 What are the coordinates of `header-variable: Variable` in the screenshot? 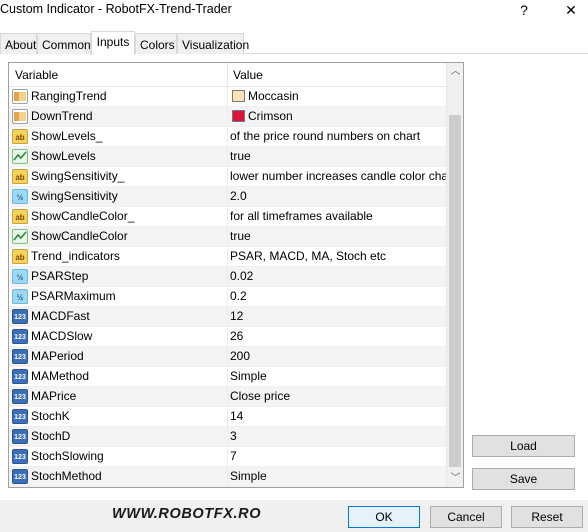 It's located at (33, 75).